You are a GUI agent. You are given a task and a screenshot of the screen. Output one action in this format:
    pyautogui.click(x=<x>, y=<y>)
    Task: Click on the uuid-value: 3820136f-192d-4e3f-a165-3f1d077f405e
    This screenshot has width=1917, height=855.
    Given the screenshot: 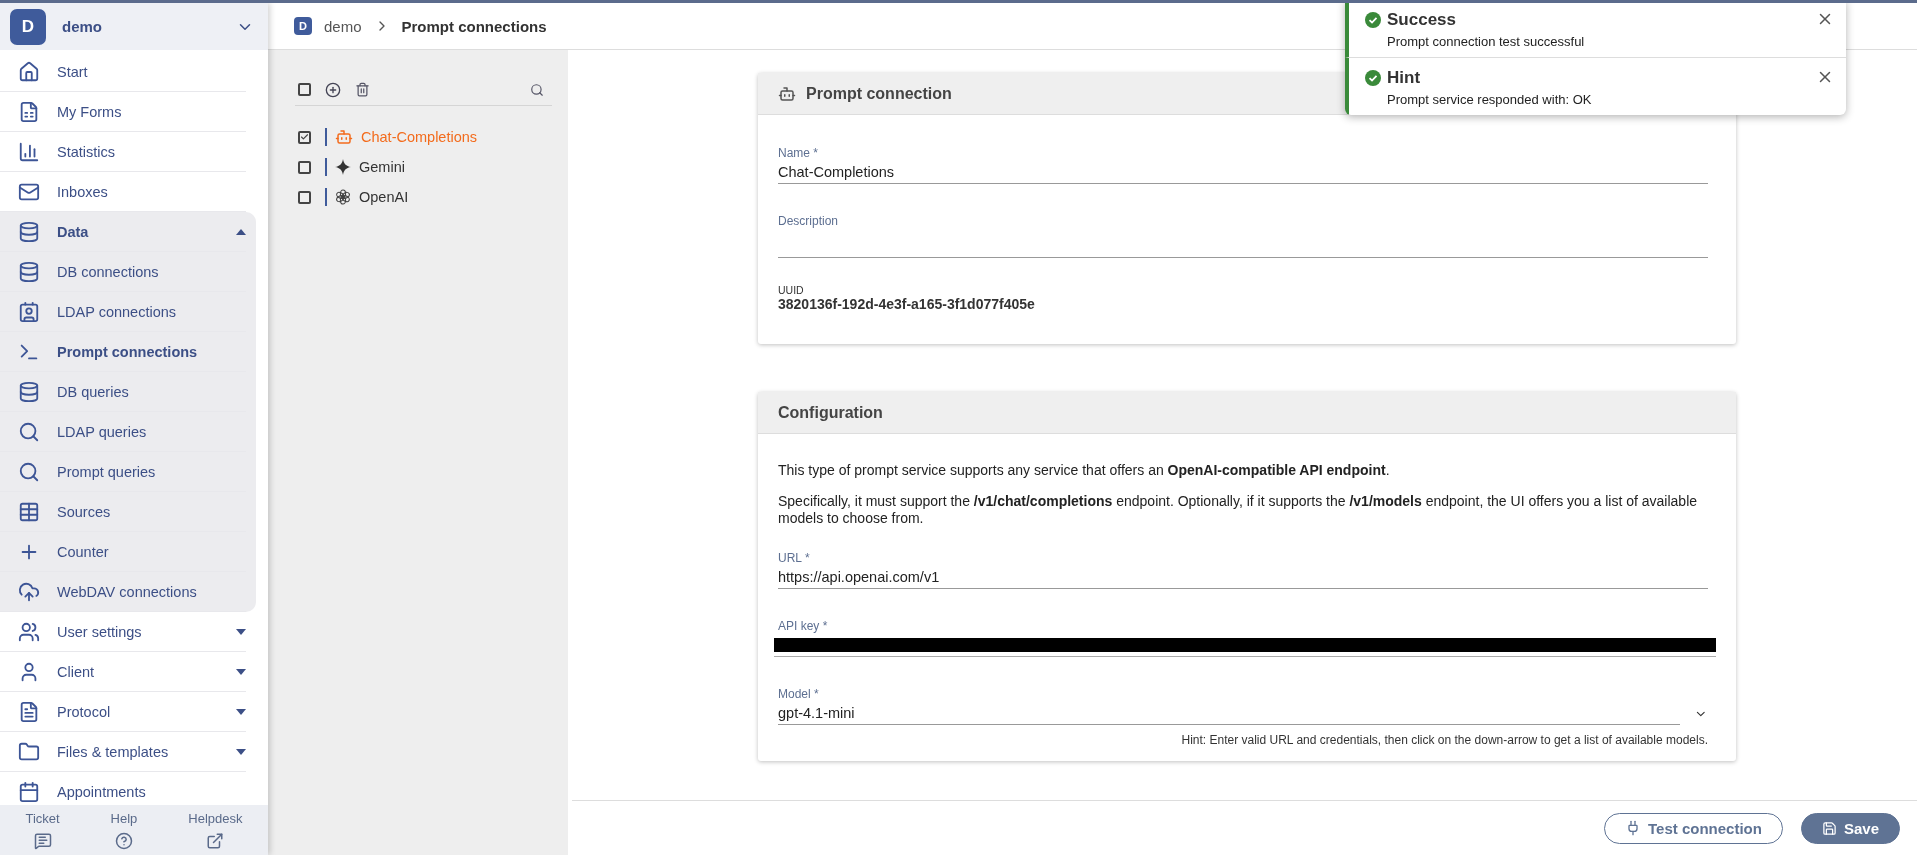 What is the action you would take?
    pyautogui.click(x=907, y=304)
    